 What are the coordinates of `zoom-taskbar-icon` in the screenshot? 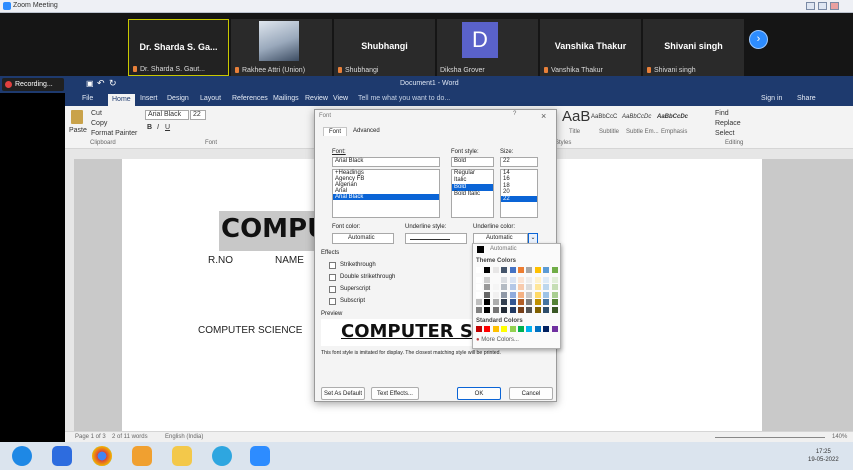 It's located at (260, 456).